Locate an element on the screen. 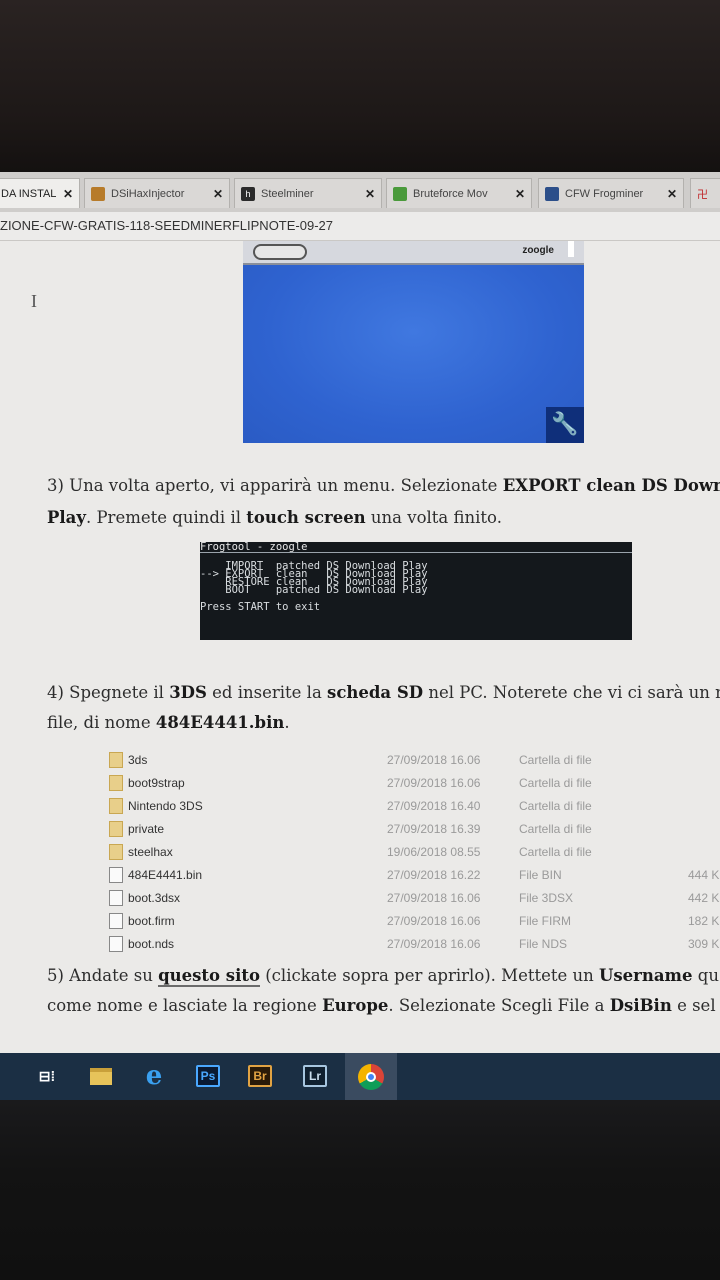  file-date: 27/09/2018 16.22 is located at coordinates (434, 875).